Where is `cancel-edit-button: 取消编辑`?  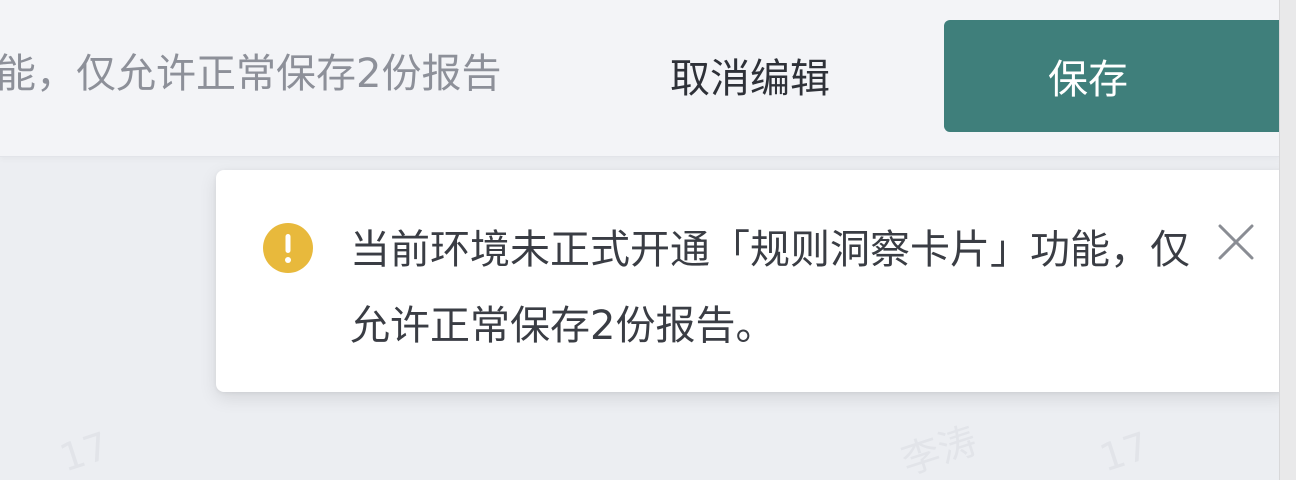 cancel-edit-button: 取消编辑 is located at coordinates (750, 75).